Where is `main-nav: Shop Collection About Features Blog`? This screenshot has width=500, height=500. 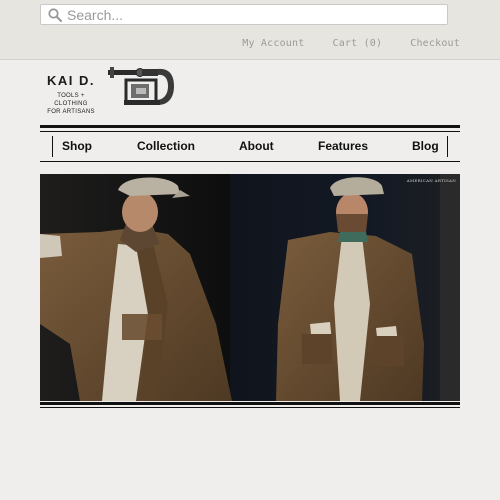
main-nav: Shop Collection About Features Blog is located at coordinates (250, 146).